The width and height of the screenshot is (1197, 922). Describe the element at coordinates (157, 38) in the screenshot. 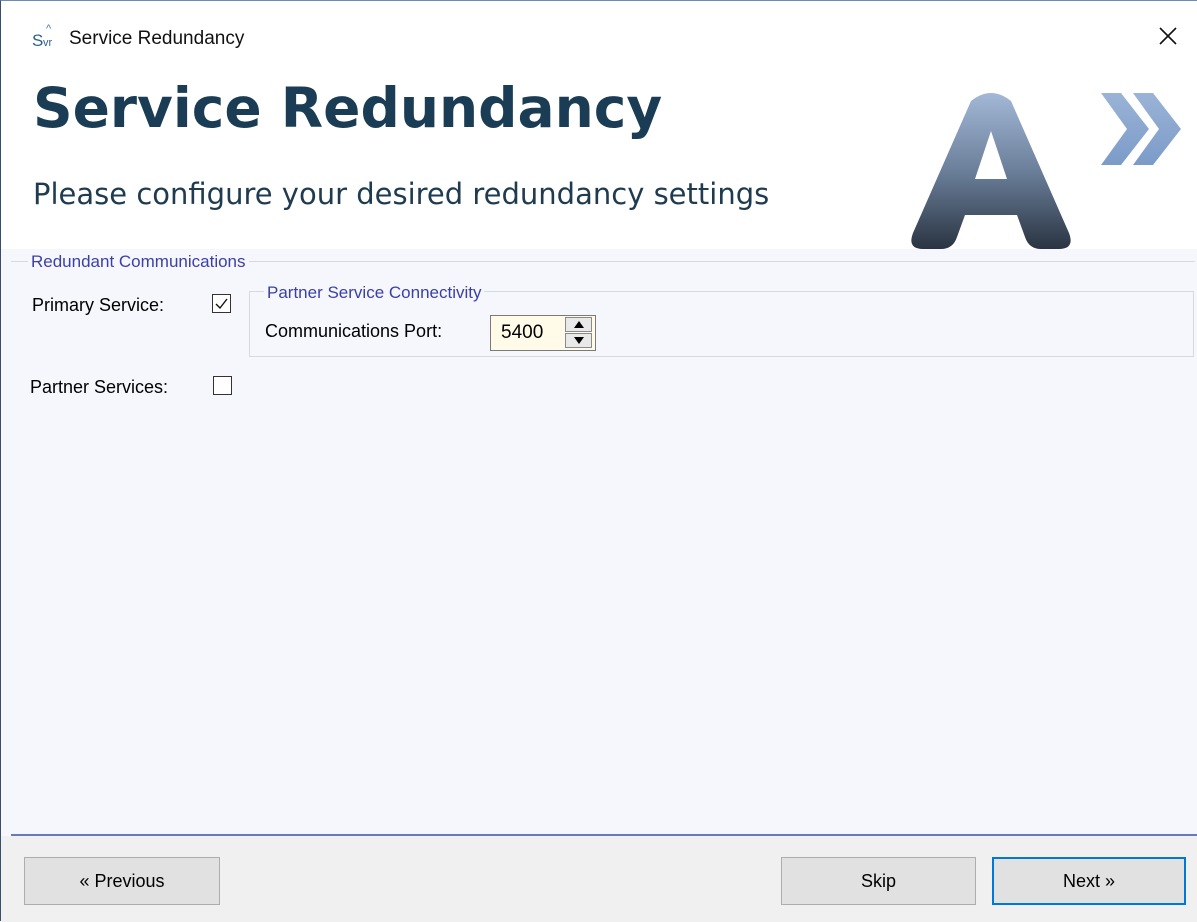

I see `window-title: Service Redundancy` at that location.